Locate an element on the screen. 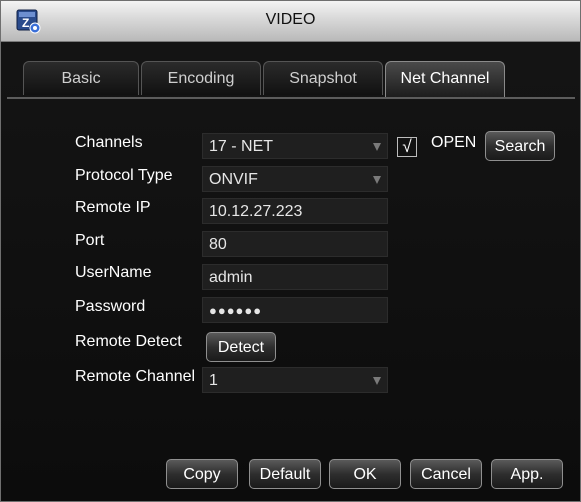 This screenshot has width=581, height=502. remote-channel-select: 1 is located at coordinates (295, 380).